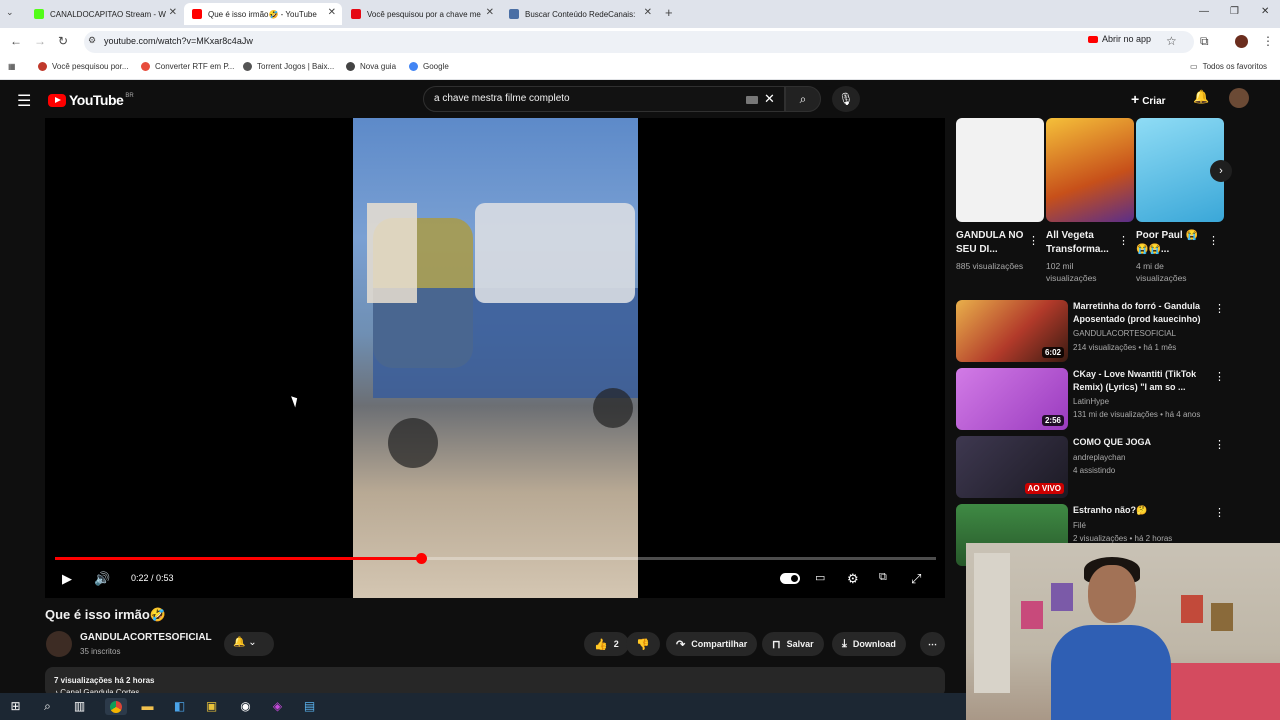 This screenshot has height=720, width=1280. Describe the element at coordinates (1204, 41) in the screenshot. I see `extensions-icon: ⧉` at that location.